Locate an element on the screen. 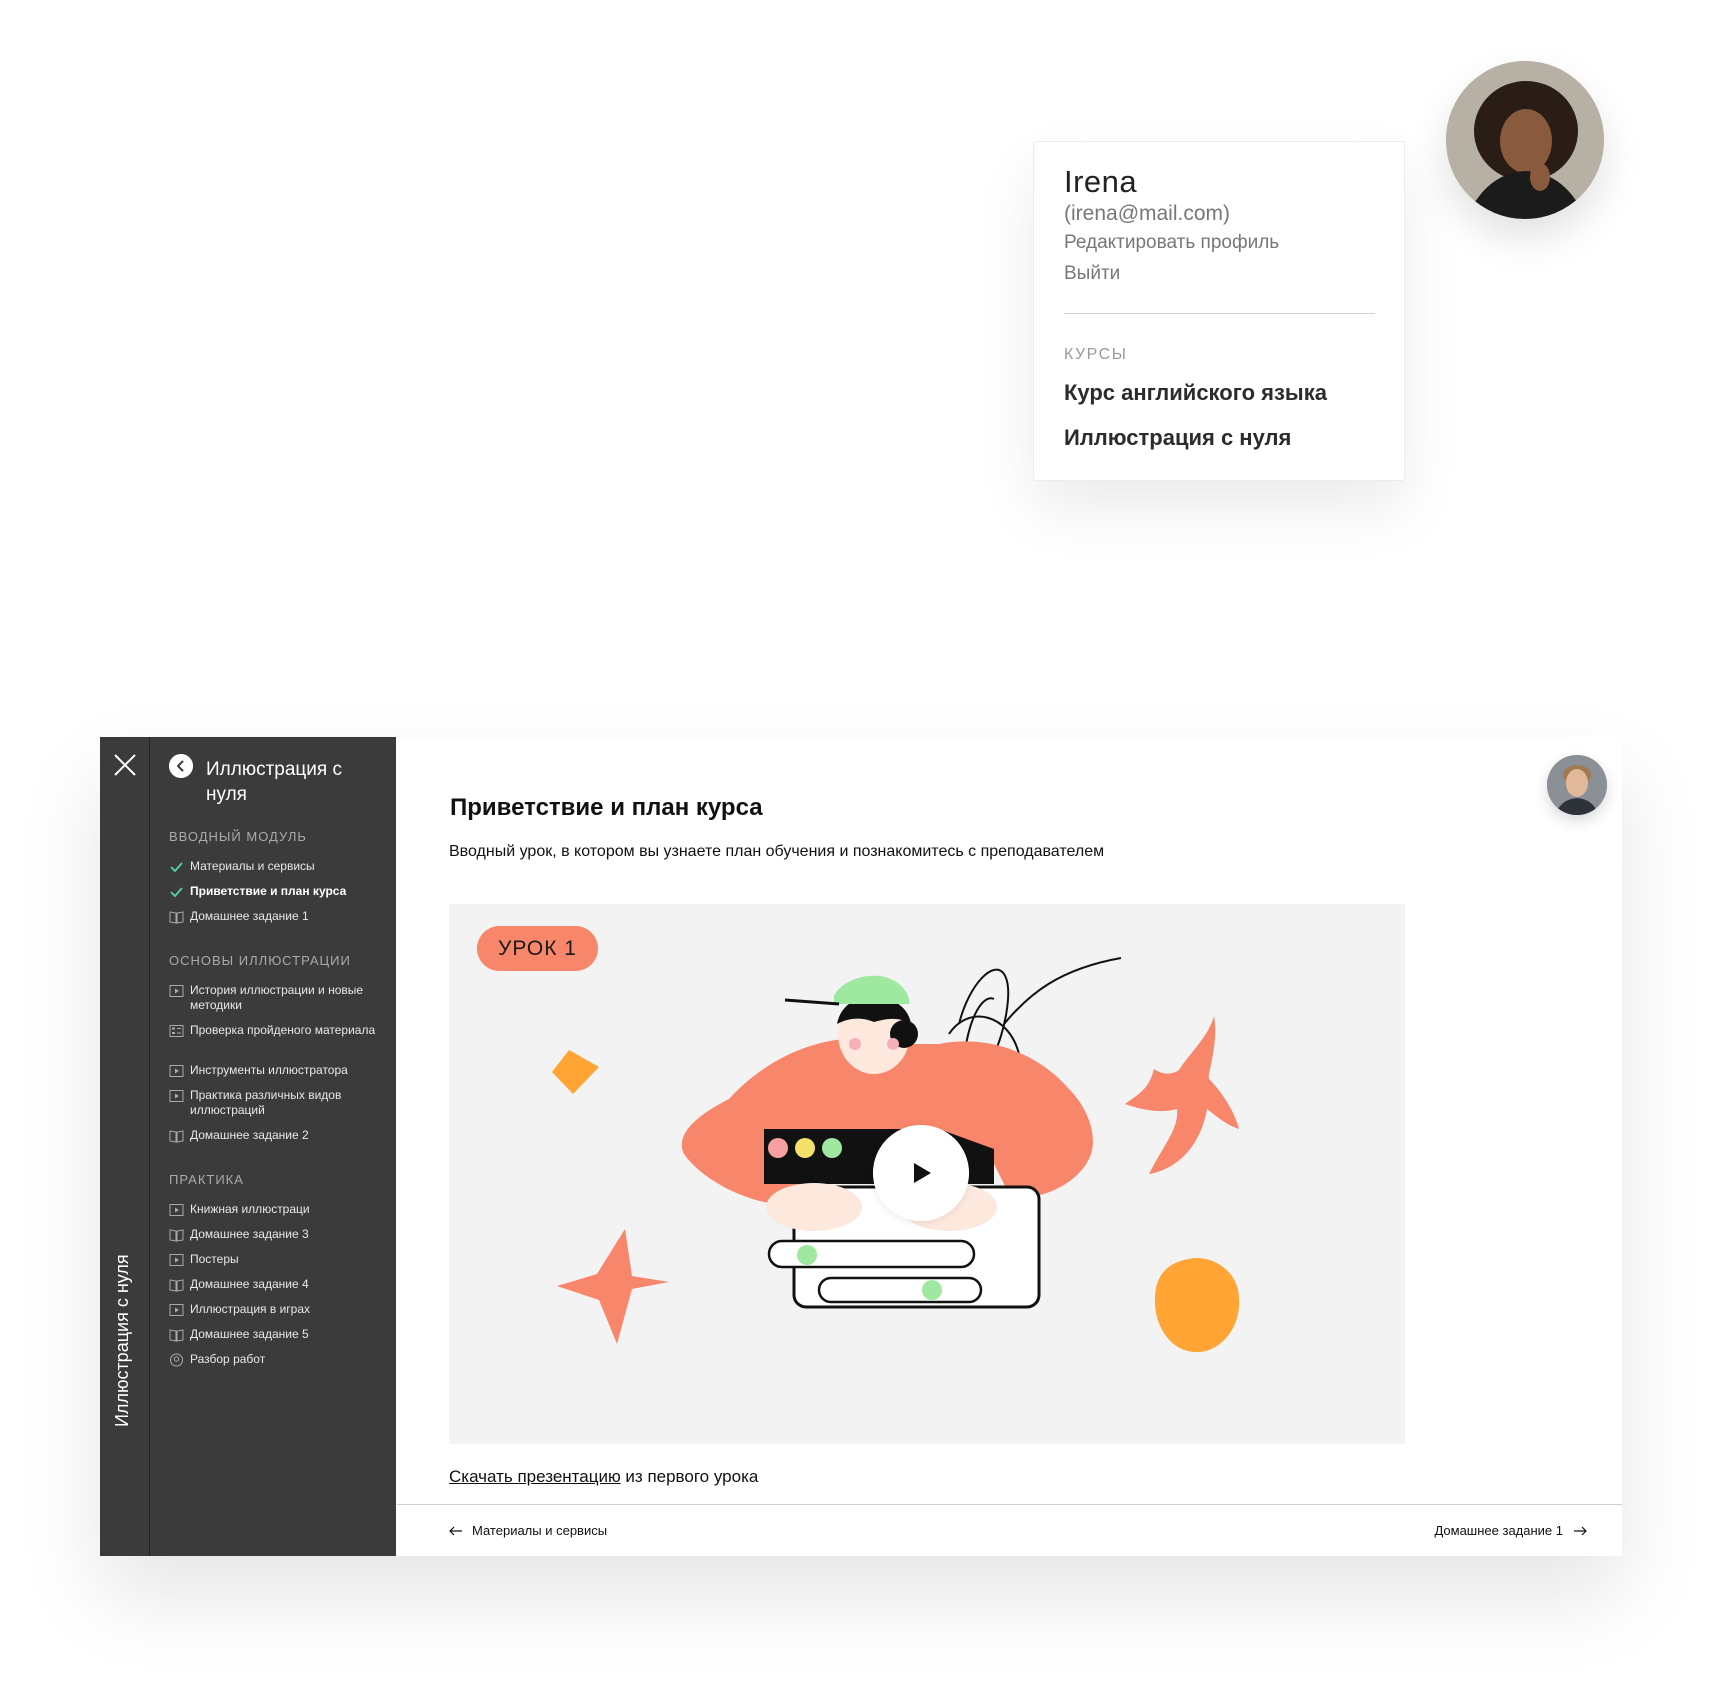 Image resolution: width=1717 pixels, height=1690 pixels. sidebar-section-title: ОСНОВЫ ИЛЛЮСТРАЦИИ is located at coordinates (260, 960).